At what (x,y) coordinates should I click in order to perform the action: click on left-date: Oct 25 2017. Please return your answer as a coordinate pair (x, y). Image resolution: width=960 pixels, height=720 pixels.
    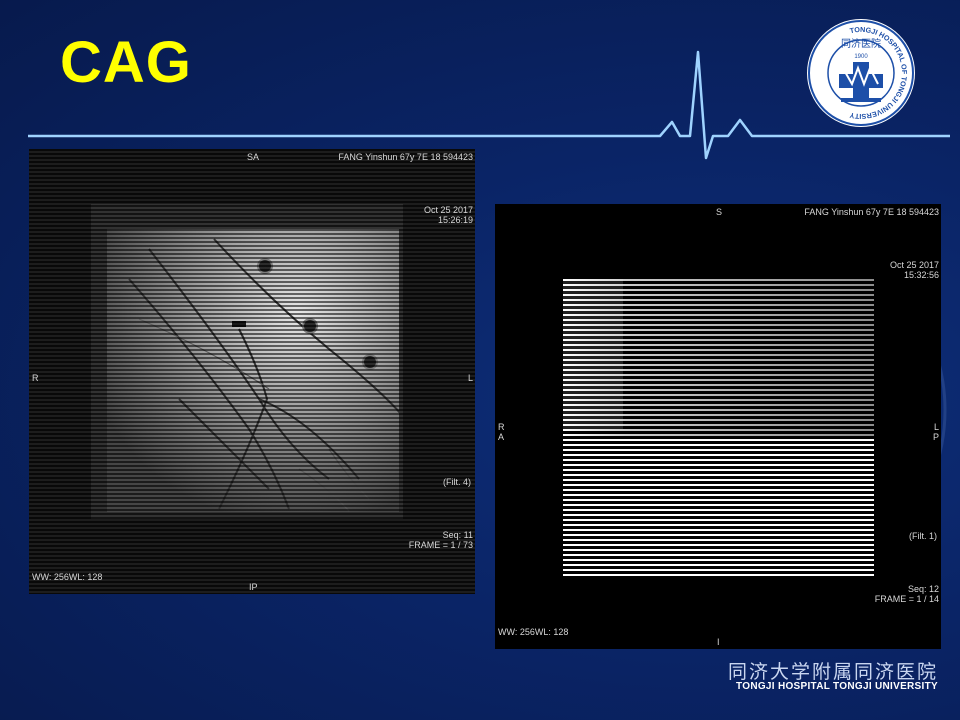
    Looking at the image, I should click on (448, 210).